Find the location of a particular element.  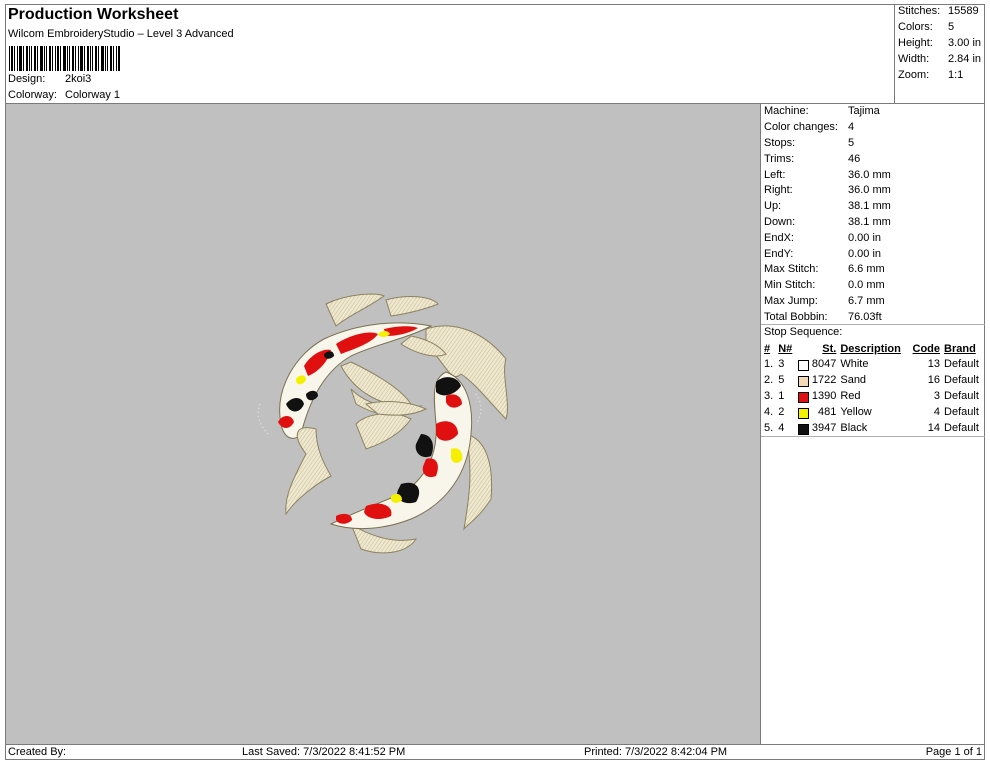

summary-value: 15589 is located at coordinates (963, 11).